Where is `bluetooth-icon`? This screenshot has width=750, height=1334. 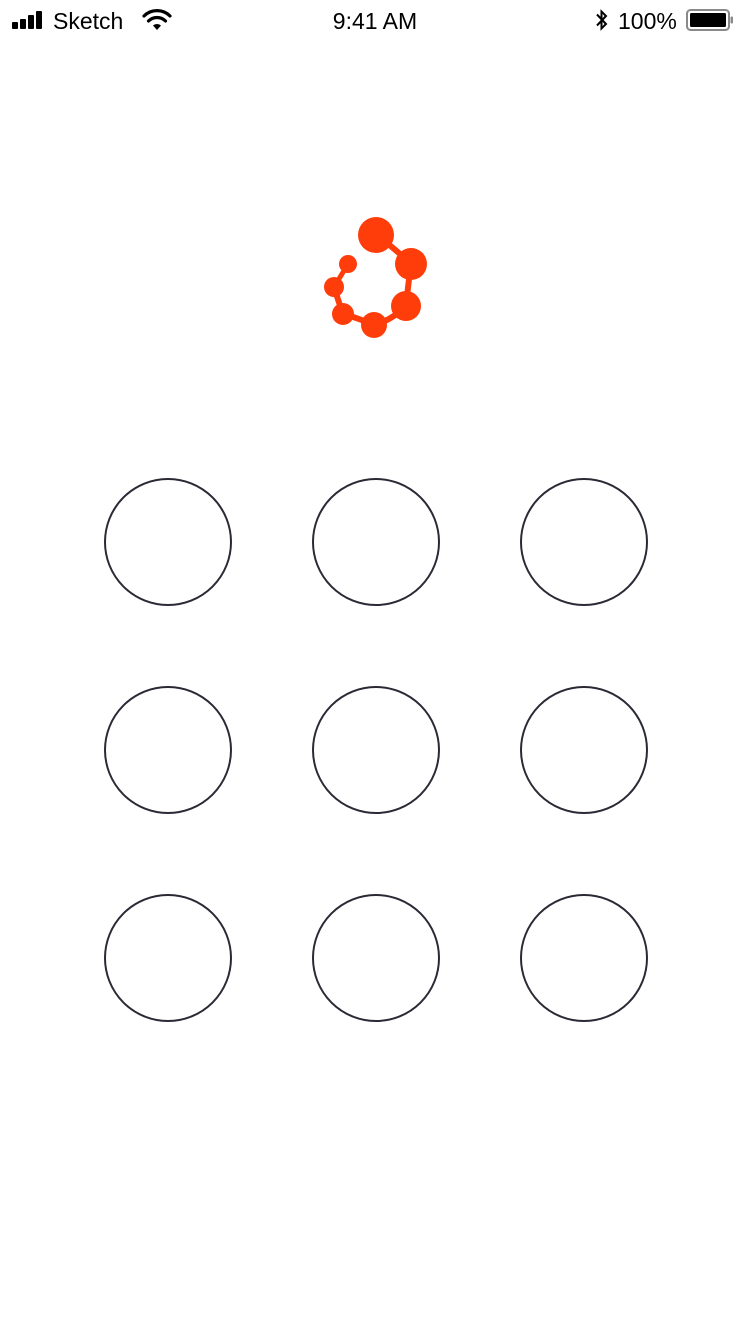 bluetooth-icon is located at coordinates (602, 20).